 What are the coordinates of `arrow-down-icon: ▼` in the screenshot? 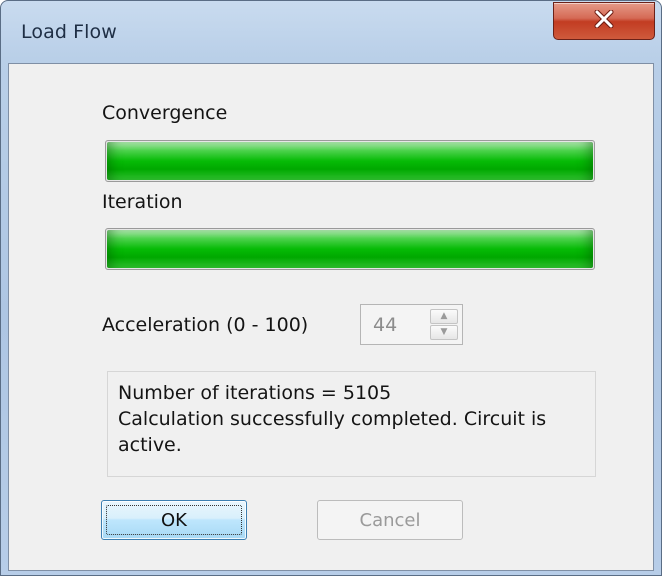 It's located at (444, 332).